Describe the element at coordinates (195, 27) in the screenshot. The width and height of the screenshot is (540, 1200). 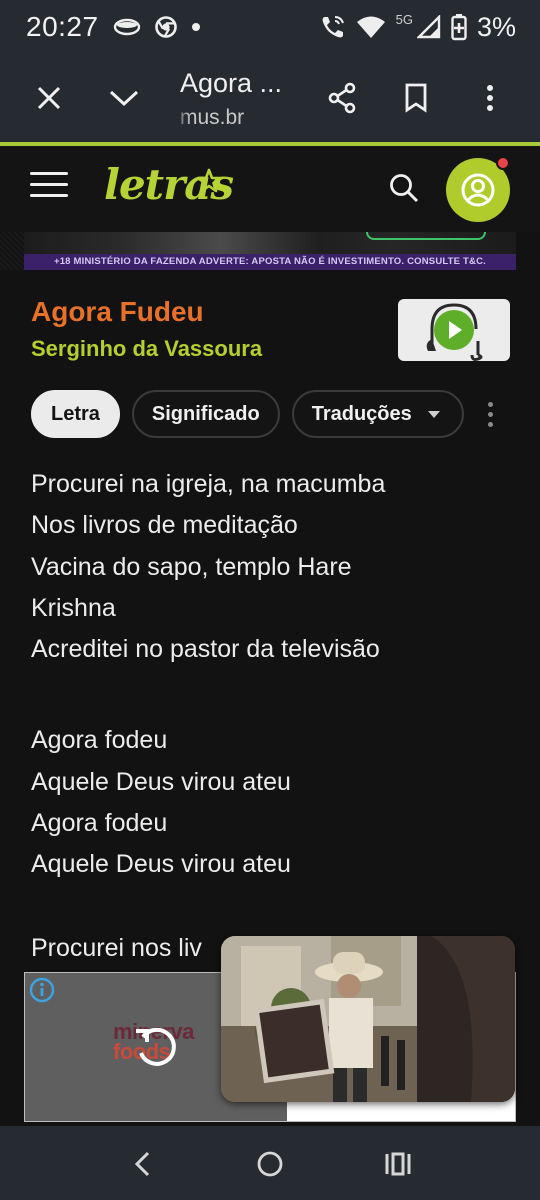
I see `dot-notification-icon` at that location.